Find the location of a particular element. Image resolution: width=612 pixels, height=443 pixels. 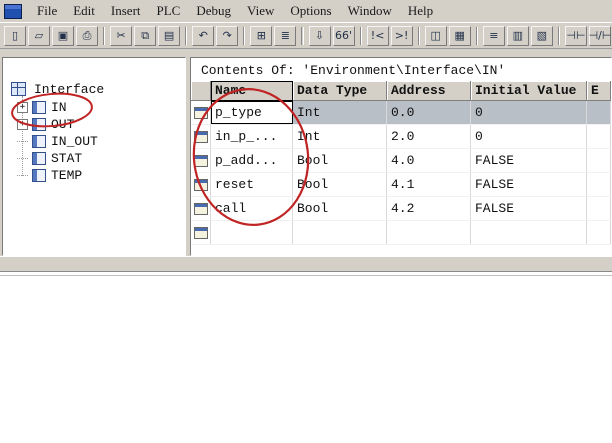

tree-item-temp: TEMP is located at coordinates (99, 175).